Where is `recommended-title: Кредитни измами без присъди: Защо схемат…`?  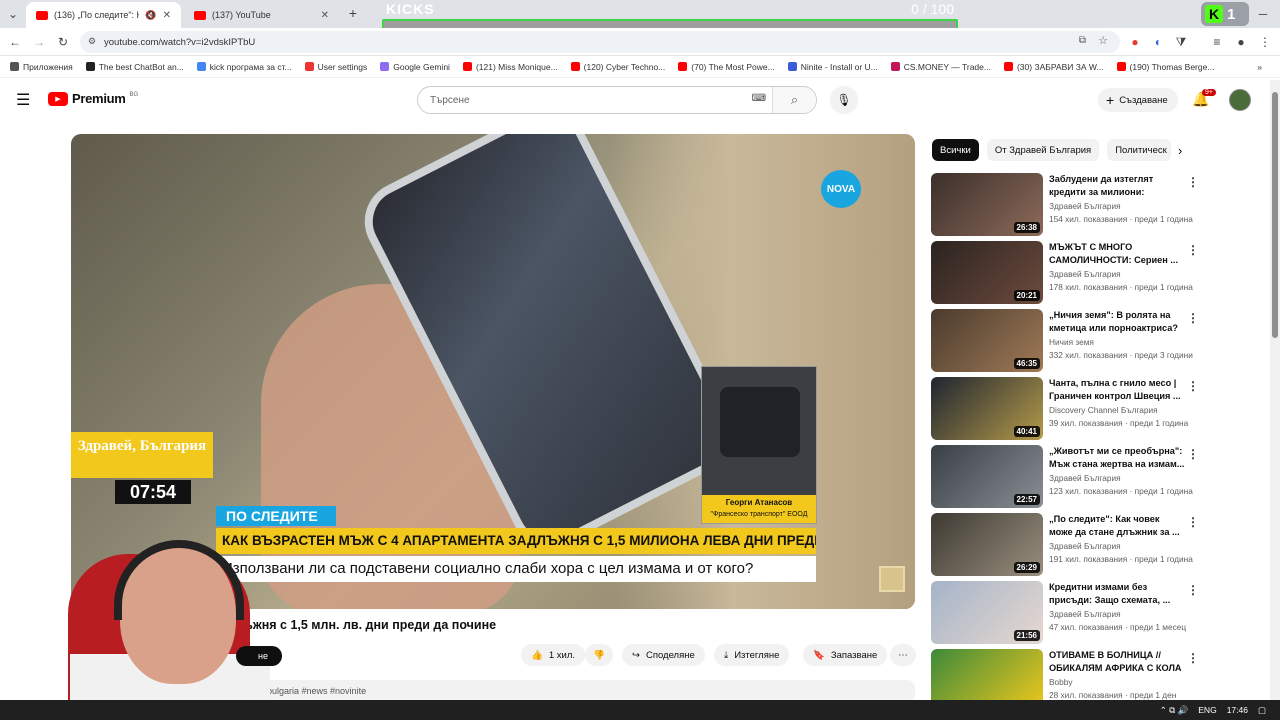 recommended-title: Кредитни измами без присъди: Защо схемат… is located at coordinates (1117, 594).